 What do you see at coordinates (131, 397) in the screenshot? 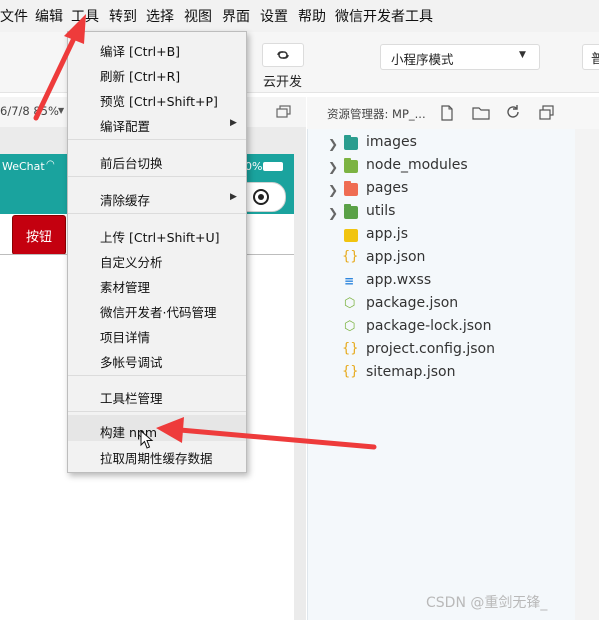
I see `menu-item-toolbar-management: 工具栏管理` at bounding box center [131, 397].